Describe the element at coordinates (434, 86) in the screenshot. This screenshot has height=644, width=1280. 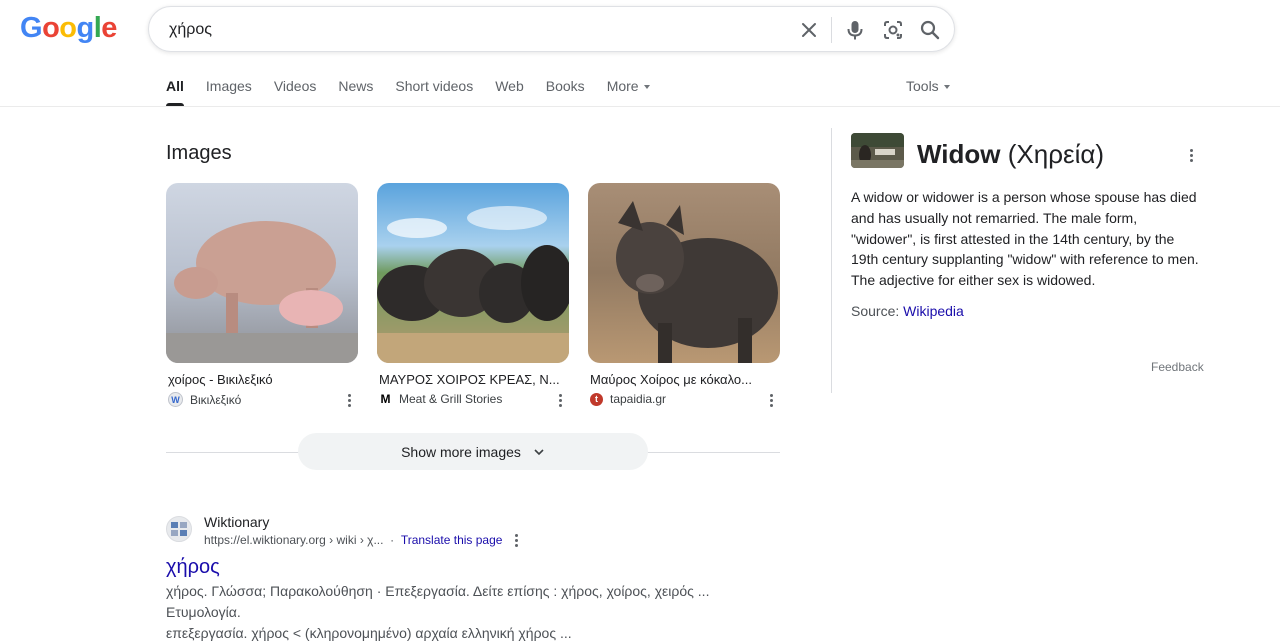
I see `tab-label: Short videos` at that location.